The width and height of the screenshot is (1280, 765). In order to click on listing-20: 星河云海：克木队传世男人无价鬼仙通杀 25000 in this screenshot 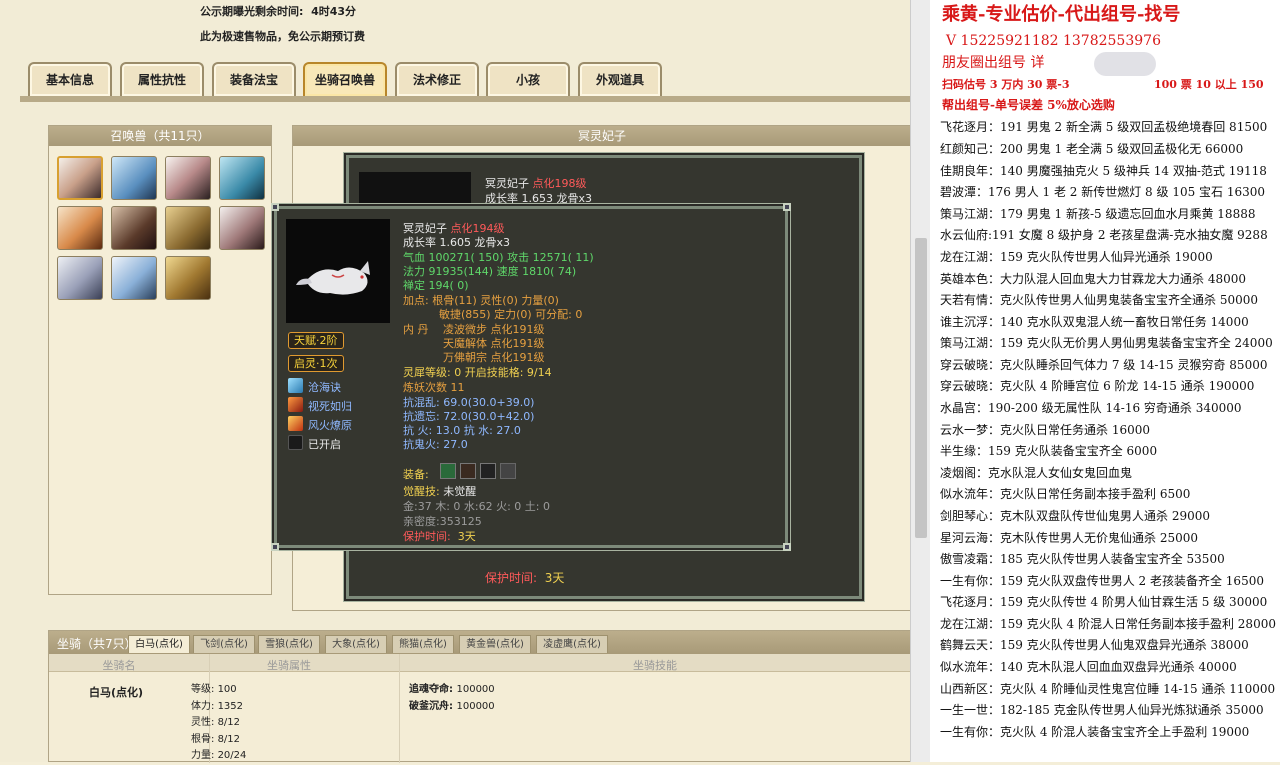, I will do `click(1069, 538)`.